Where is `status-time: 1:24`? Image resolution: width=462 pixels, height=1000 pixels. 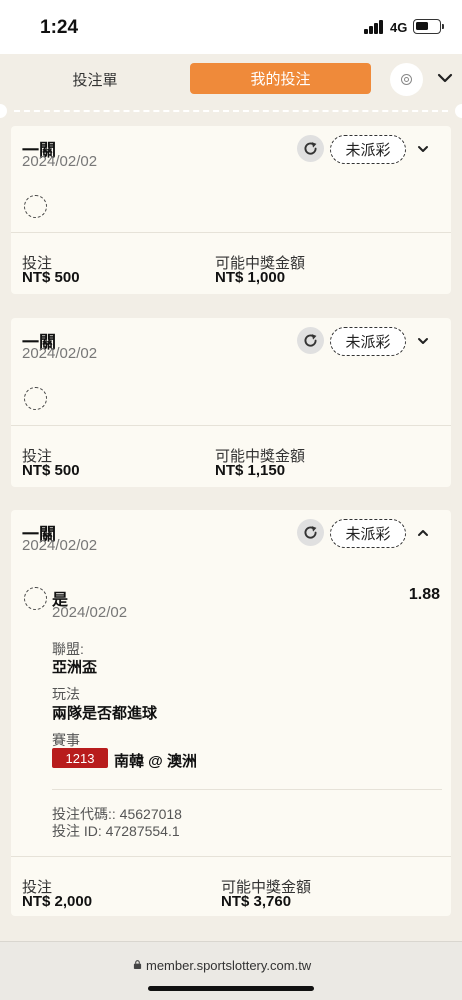 status-time: 1:24 is located at coordinates (59, 27).